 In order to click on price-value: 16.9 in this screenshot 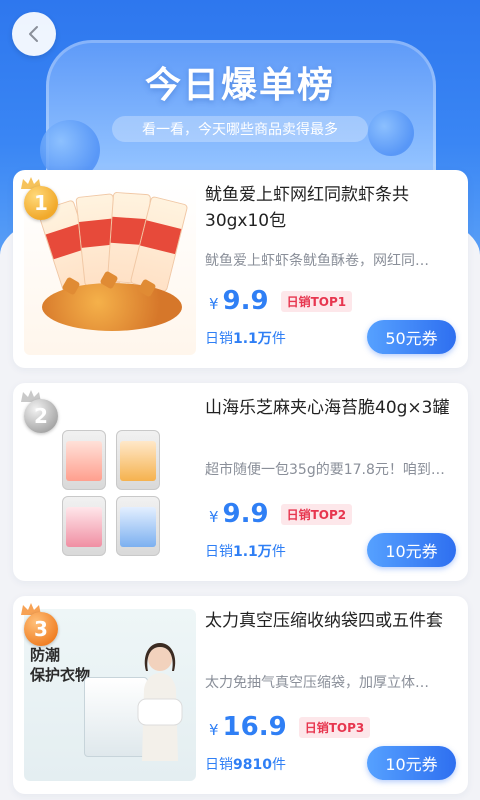, I will do `click(254, 727)`.